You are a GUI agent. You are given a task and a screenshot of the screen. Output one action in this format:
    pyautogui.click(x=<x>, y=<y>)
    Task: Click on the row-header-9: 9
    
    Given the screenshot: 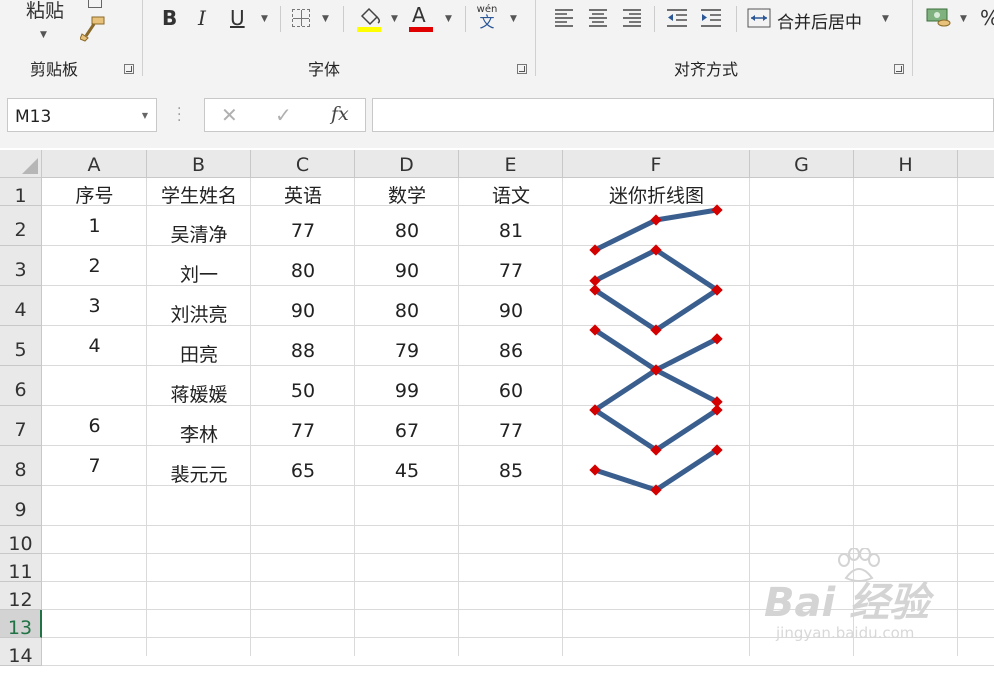 What is the action you would take?
    pyautogui.click(x=21, y=506)
    